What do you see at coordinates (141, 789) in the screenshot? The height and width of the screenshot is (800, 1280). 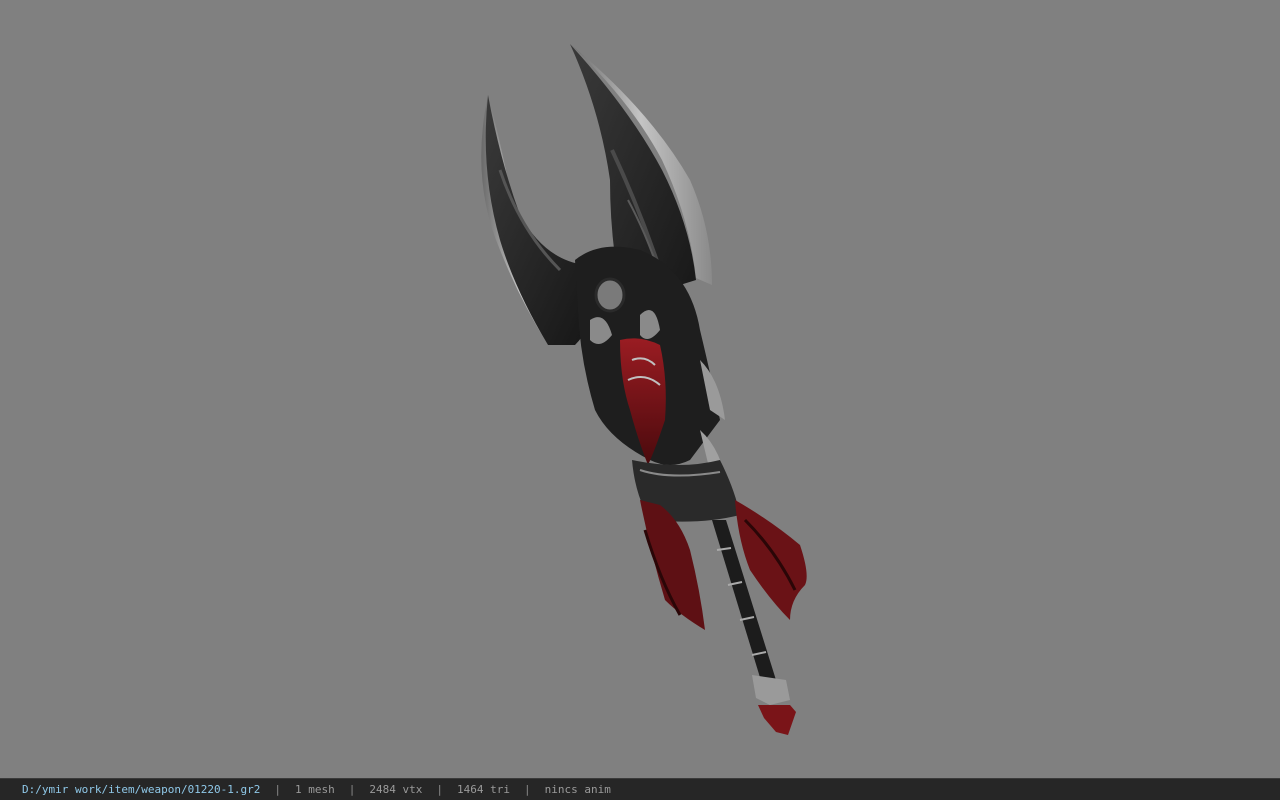 I see `file-path: D:/ymir work/item/weapon/01220-1.gr2` at bounding box center [141, 789].